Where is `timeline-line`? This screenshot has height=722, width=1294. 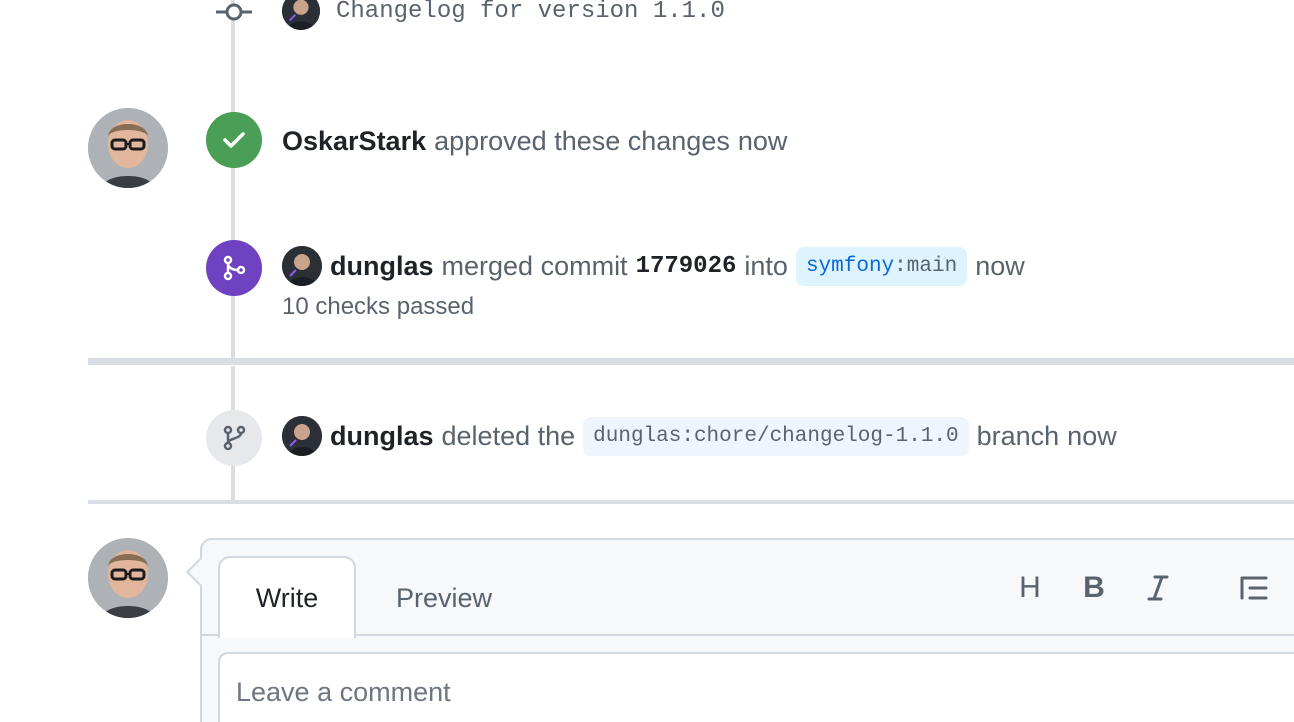
timeline-line is located at coordinates (233, 180).